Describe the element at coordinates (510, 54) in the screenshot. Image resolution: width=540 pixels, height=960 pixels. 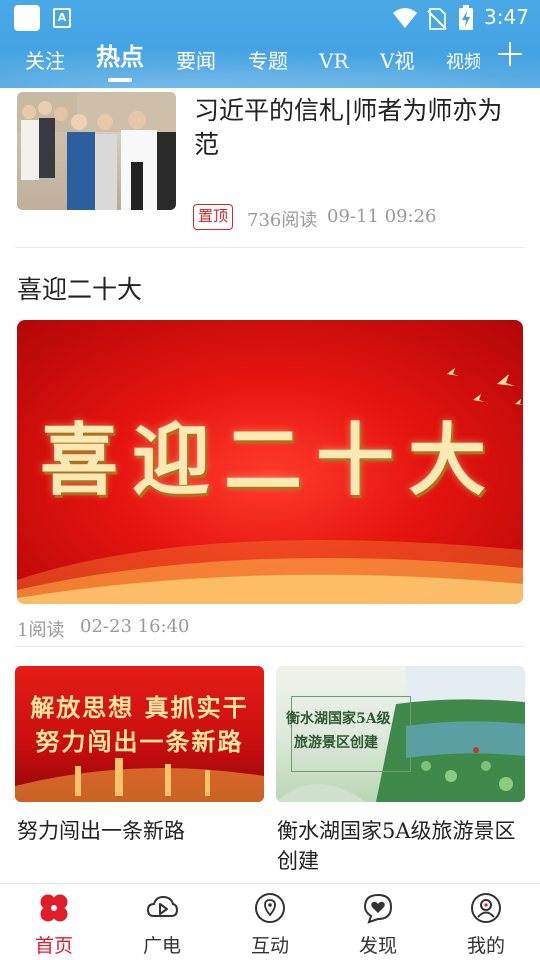
I see `plus-icon` at that location.